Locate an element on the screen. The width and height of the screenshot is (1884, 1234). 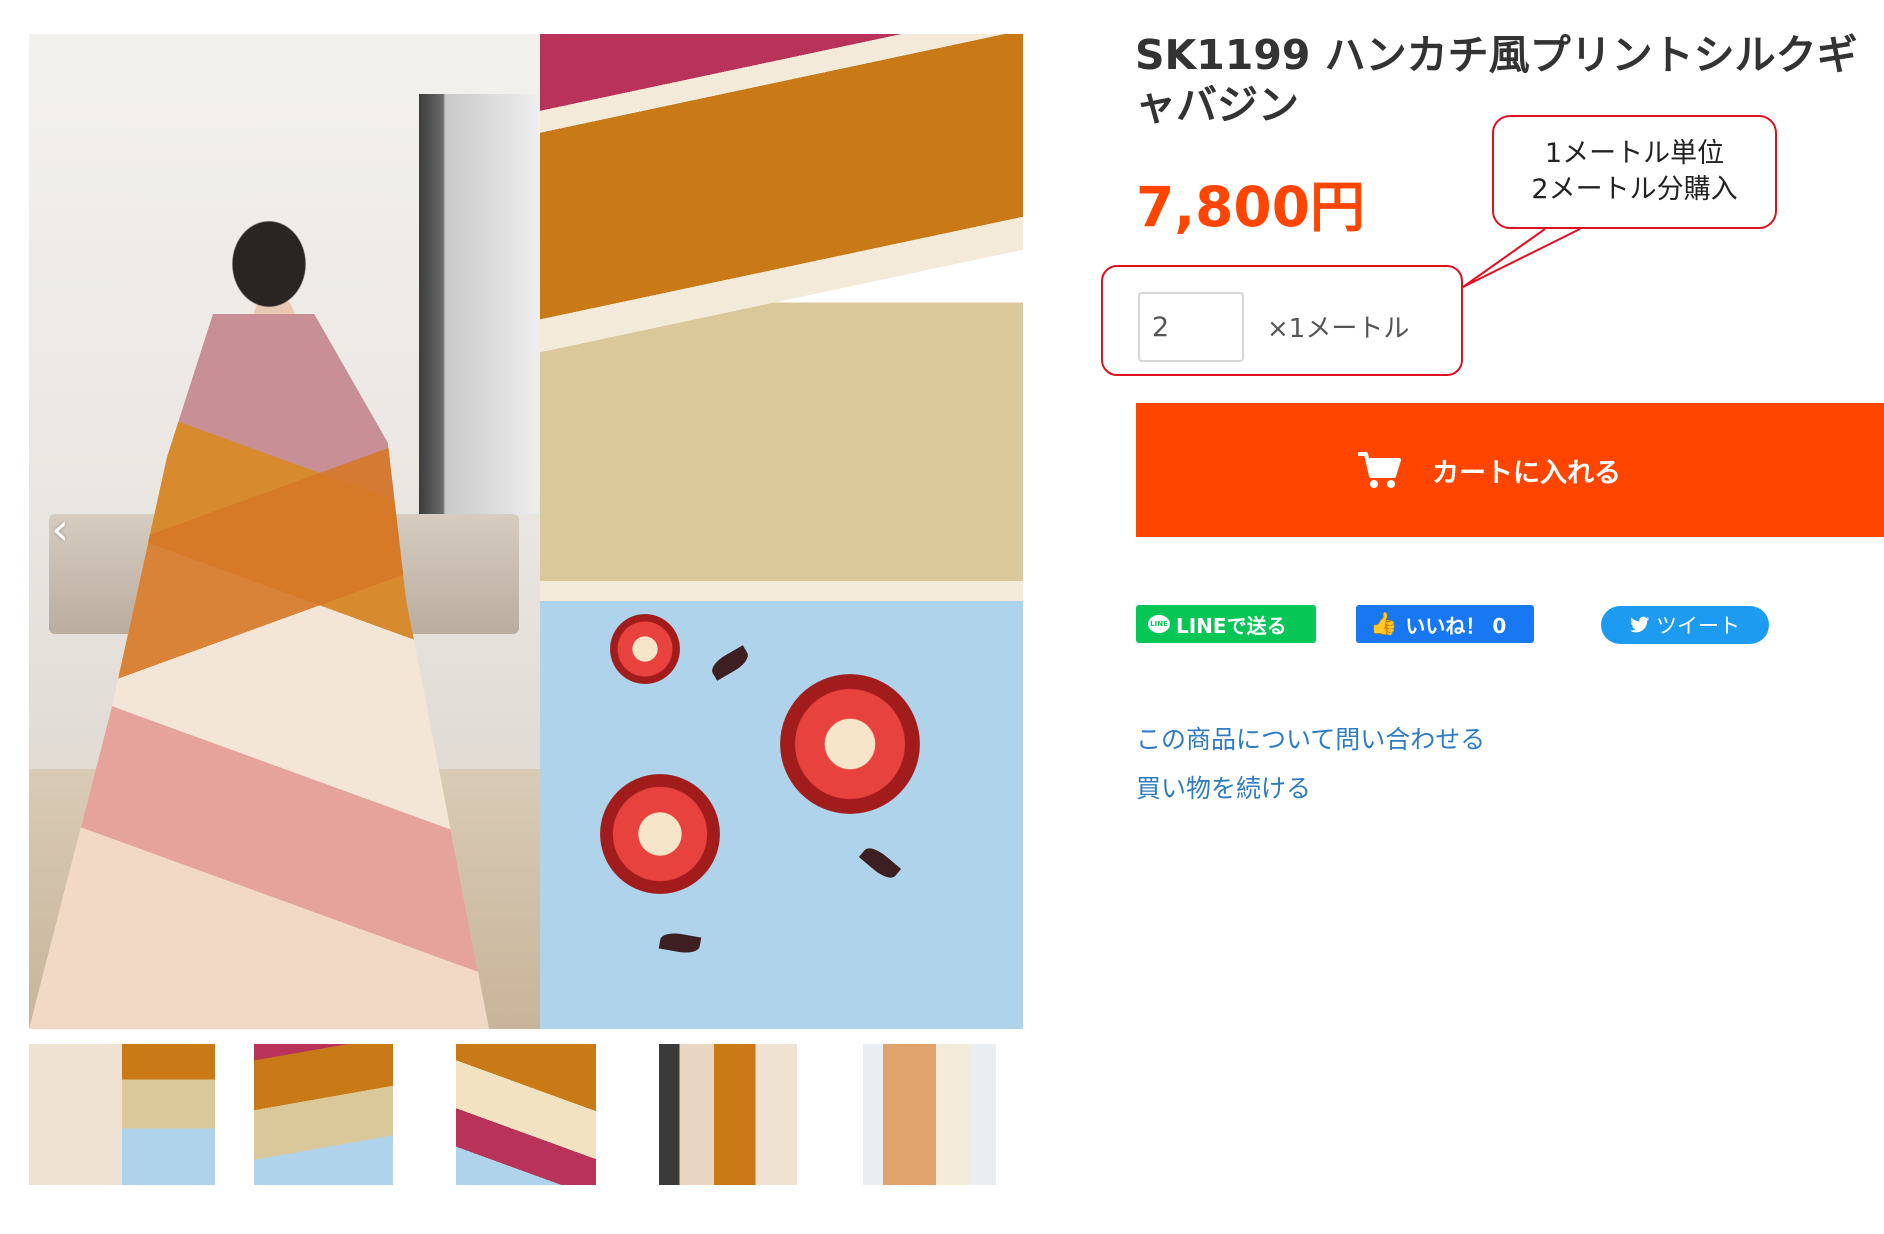
twitter-tweet-button: ツイート is located at coordinates (1685, 625).